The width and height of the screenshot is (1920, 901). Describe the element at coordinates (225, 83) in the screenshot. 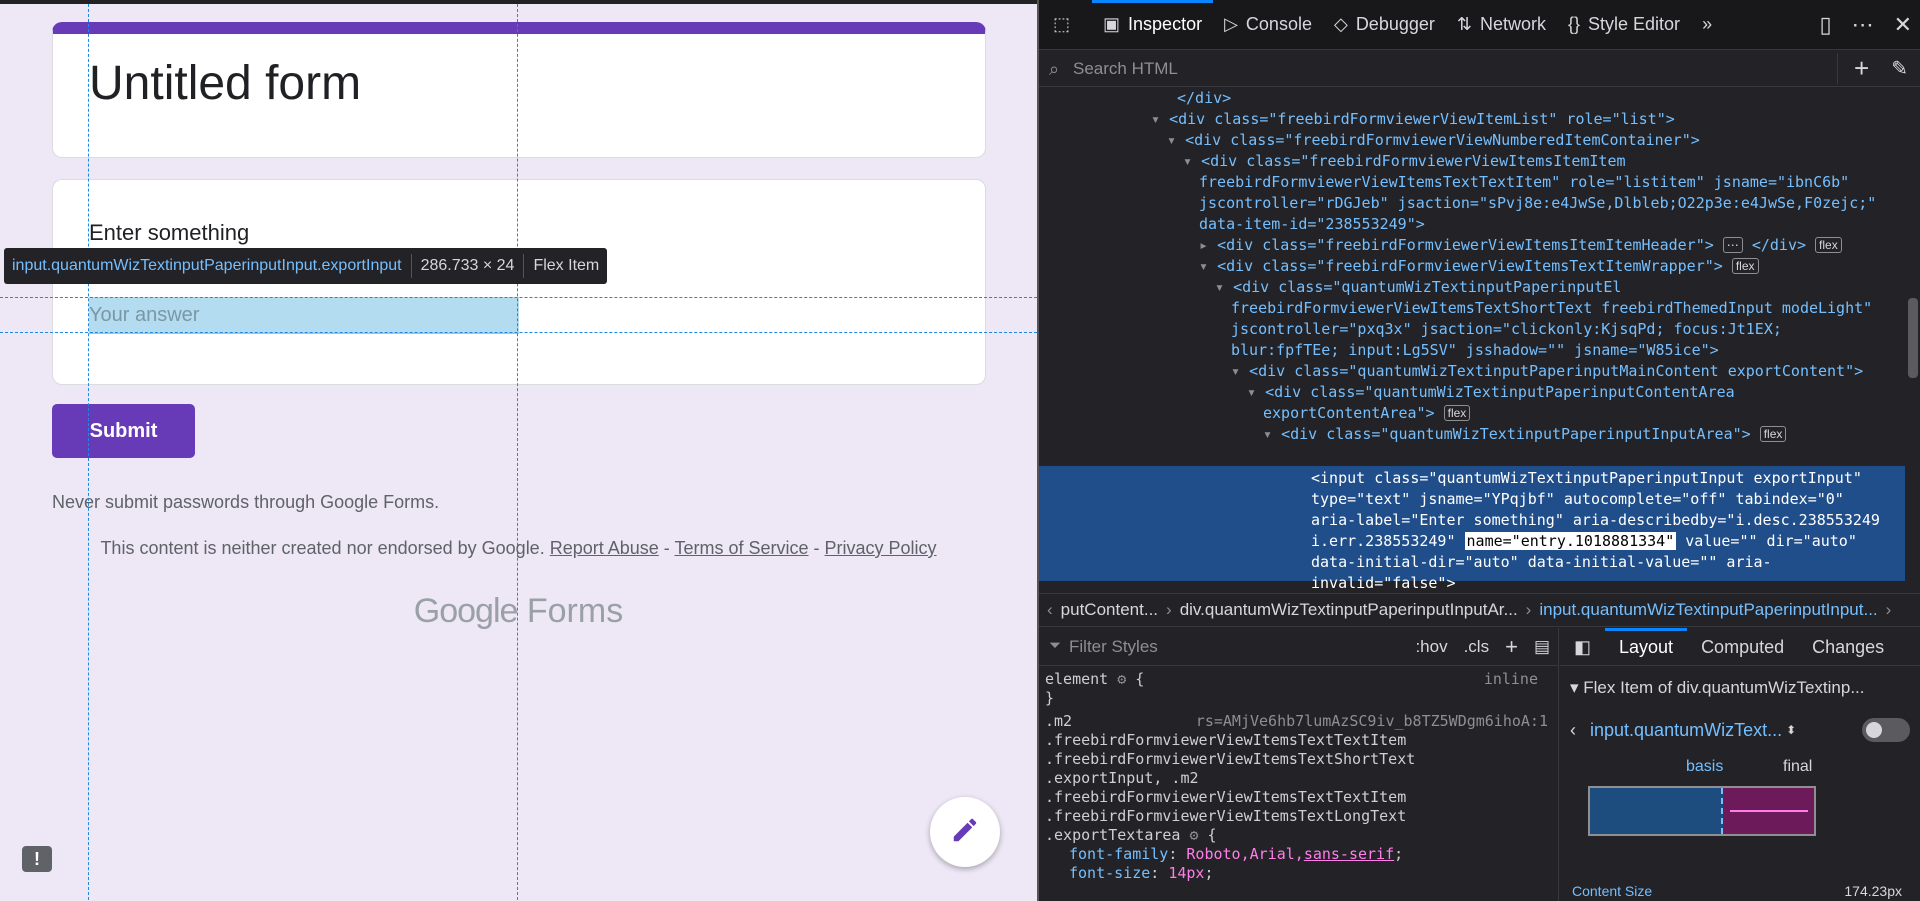

I see `form-title: Untitled form` at that location.